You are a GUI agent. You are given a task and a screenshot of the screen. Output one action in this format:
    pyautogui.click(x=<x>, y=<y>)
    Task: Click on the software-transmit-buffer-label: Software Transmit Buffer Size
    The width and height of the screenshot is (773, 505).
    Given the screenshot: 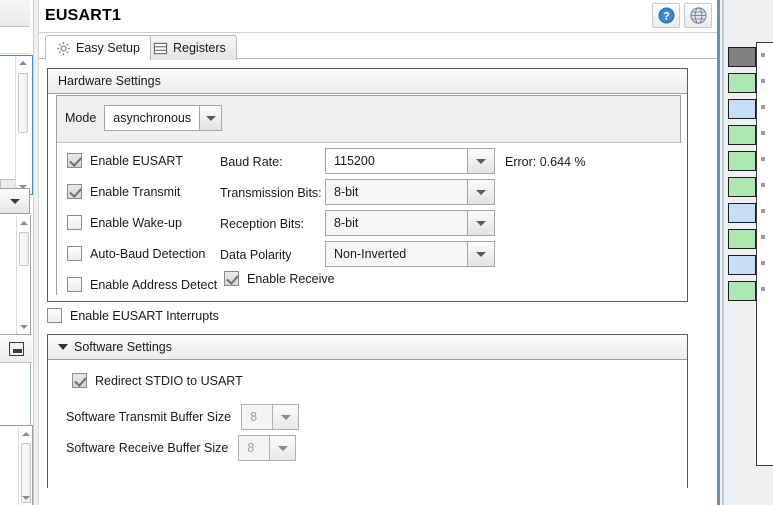 What is the action you would take?
    pyautogui.click(x=149, y=417)
    